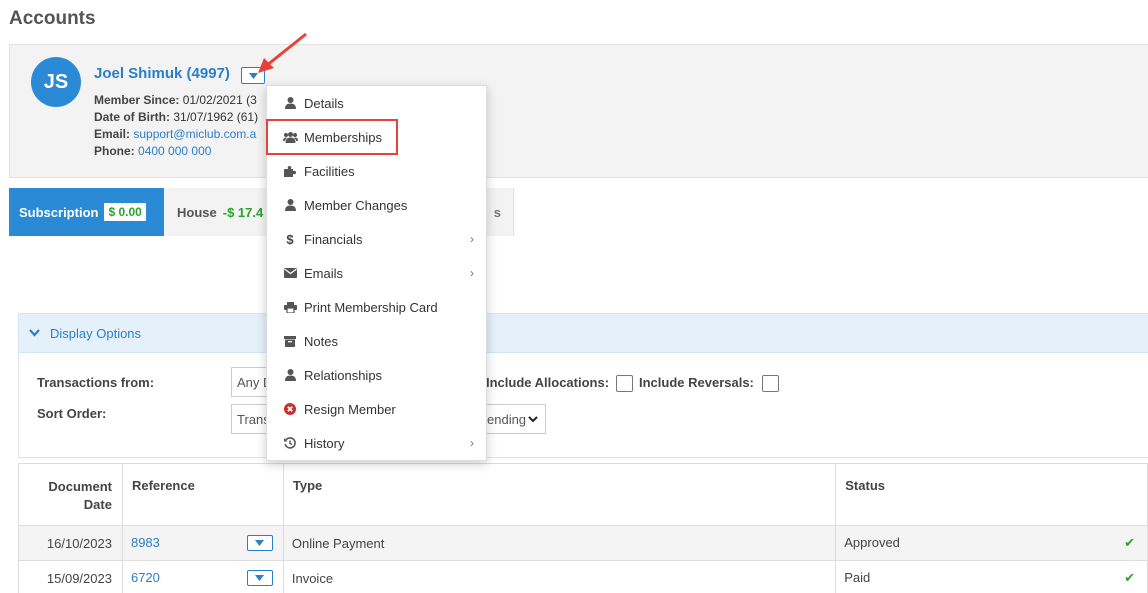  What do you see at coordinates (329, 171) in the screenshot?
I see `menu-item-label: Facilities` at bounding box center [329, 171].